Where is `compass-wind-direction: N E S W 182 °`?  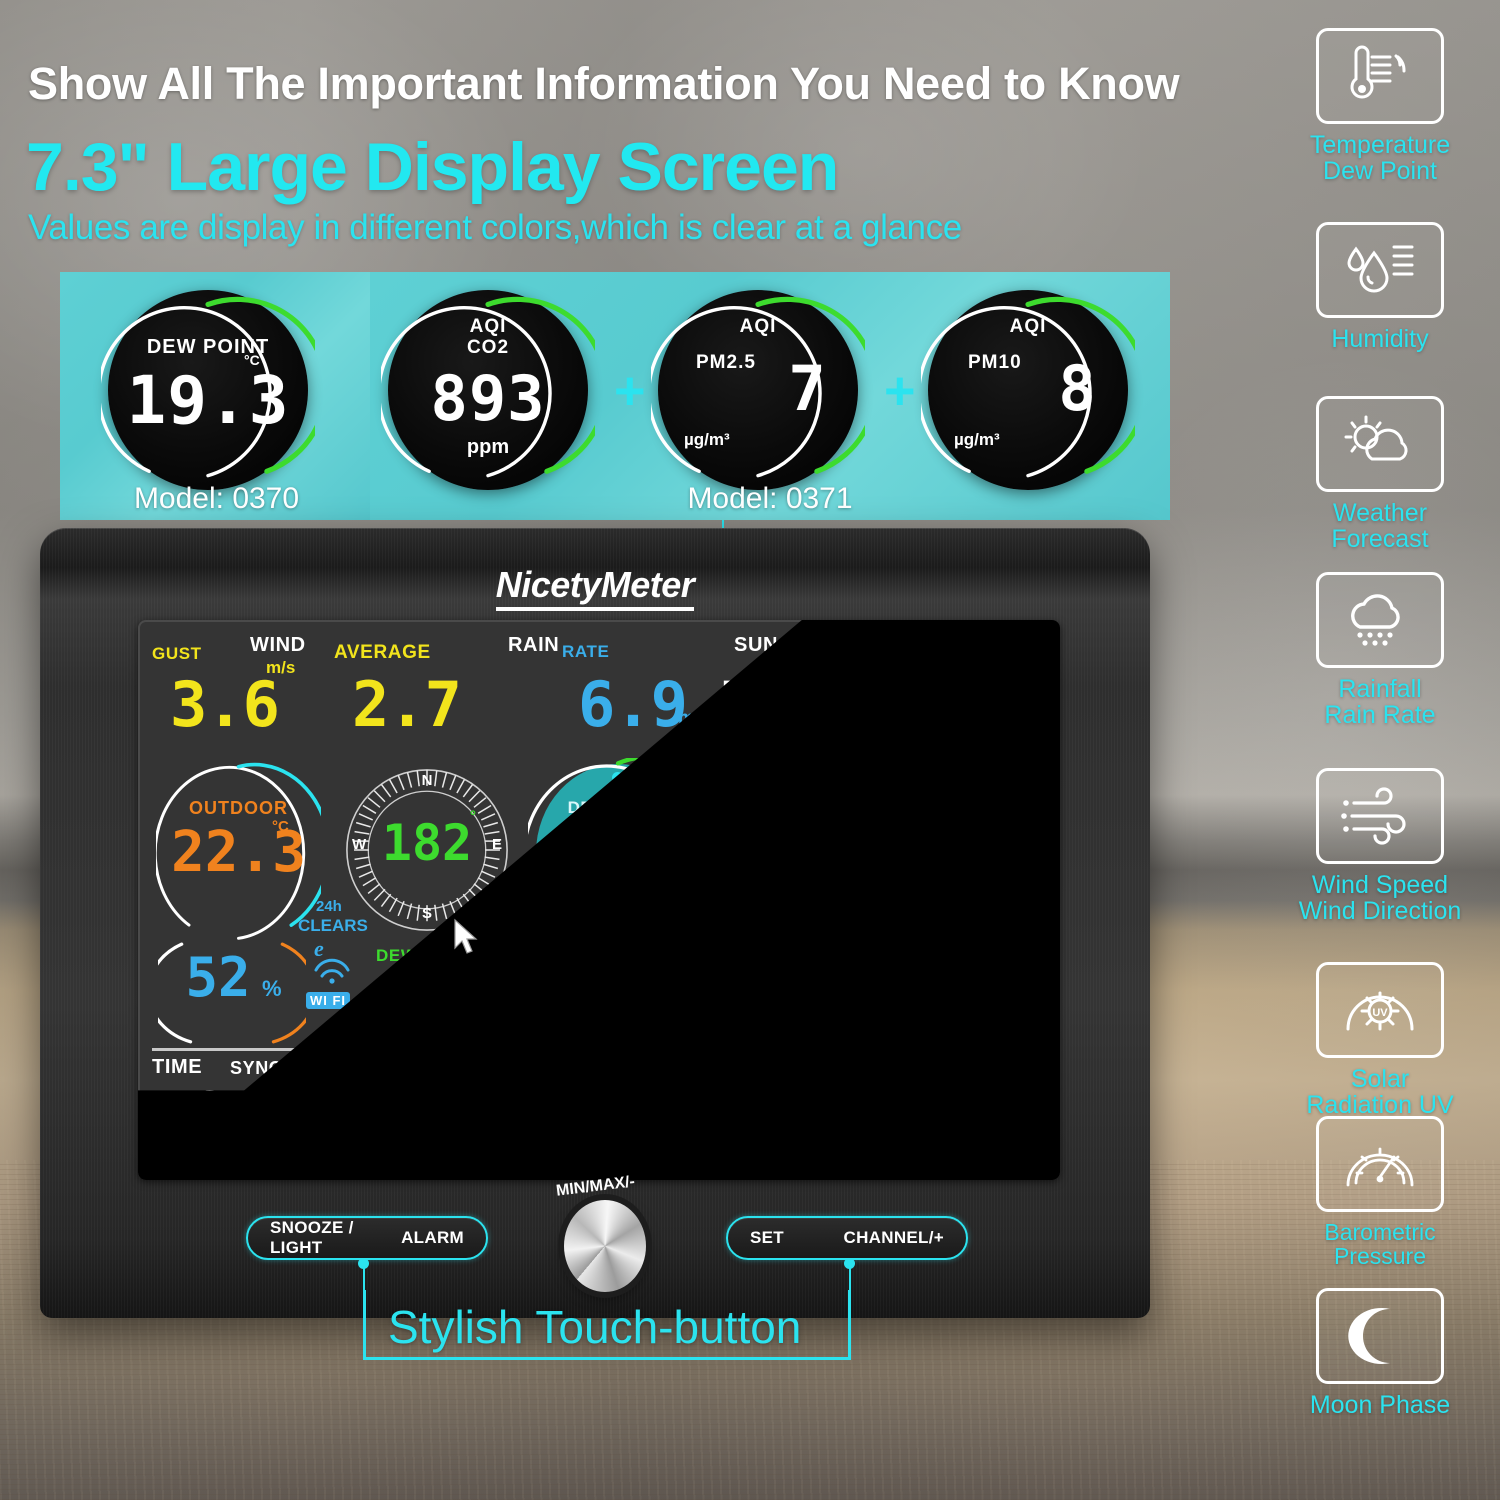
compass-wind-direction: N E S W 182 ° is located at coordinates (427, 850).